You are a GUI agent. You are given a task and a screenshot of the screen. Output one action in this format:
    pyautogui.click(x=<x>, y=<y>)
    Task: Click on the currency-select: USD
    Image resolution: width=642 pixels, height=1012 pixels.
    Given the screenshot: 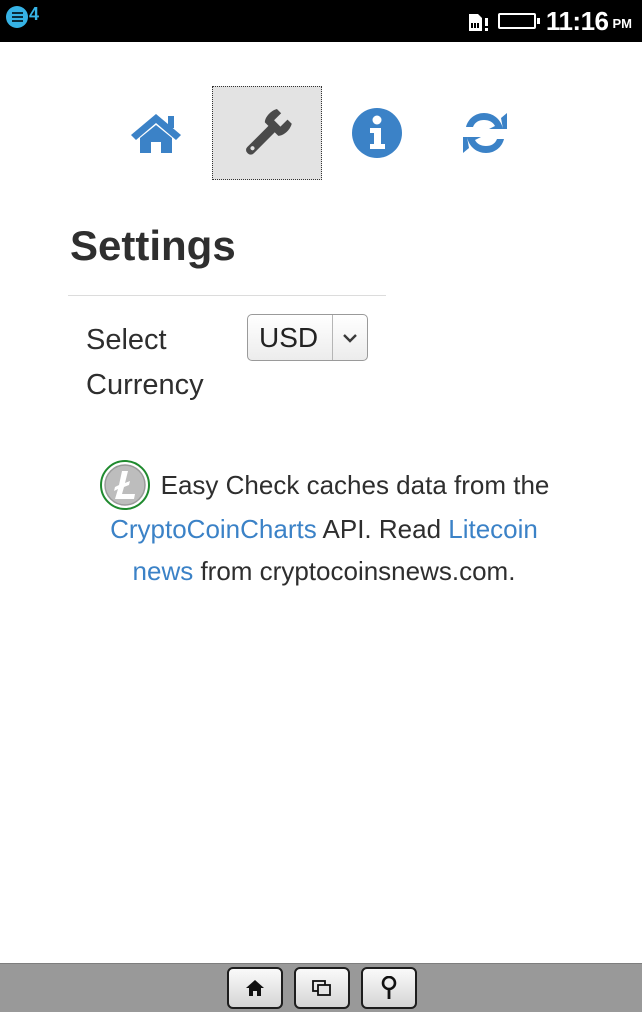 What is the action you would take?
    pyautogui.click(x=307, y=337)
    